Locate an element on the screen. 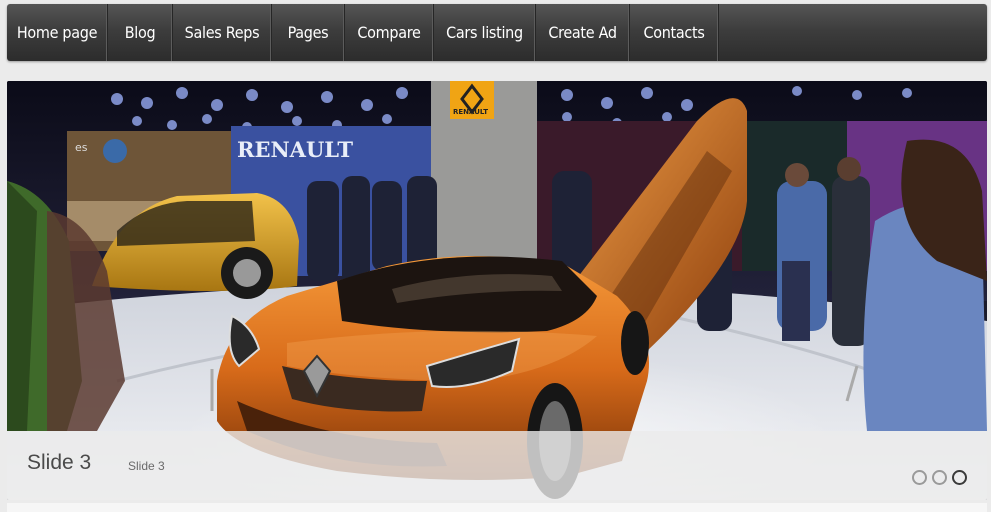 The image size is (991, 512). brand-sign: RENAULT is located at coordinates (295, 149).